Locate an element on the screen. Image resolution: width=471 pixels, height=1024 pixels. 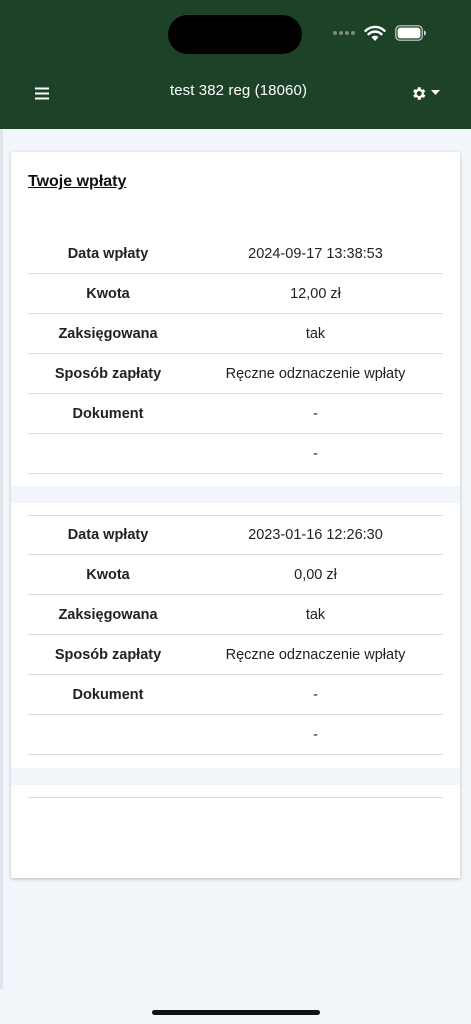
app-header: test 382 reg (18060) is located at coordinates (235, 64).